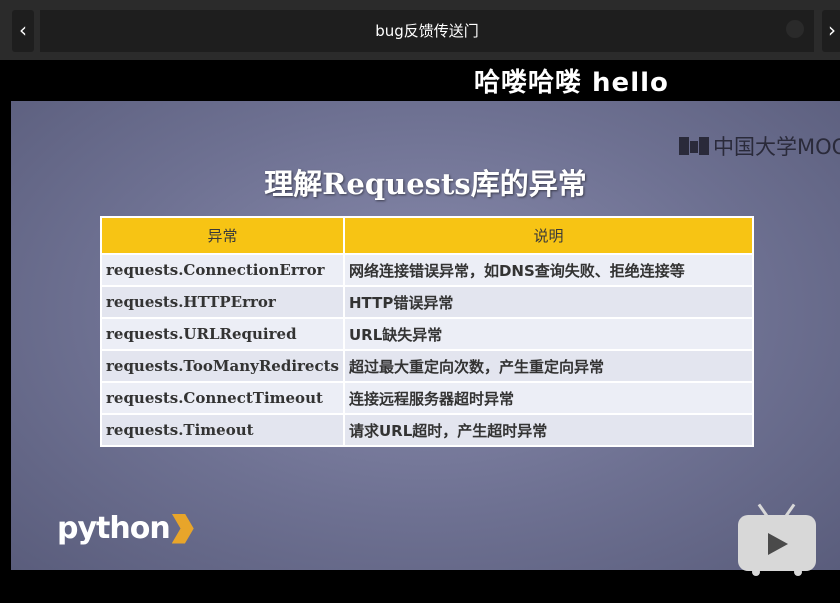 The image size is (840, 603). I want to click on table-header-row: 异常 说明, so click(427, 235).